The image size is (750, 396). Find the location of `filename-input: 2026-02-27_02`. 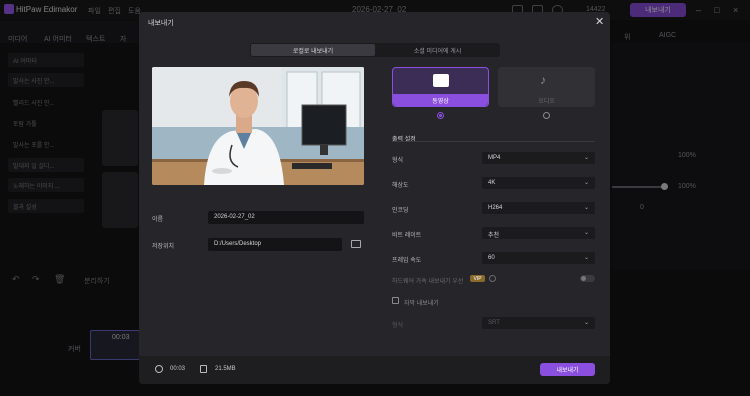

filename-input: 2026-02-27_02 is located at coordinates (286, 217).